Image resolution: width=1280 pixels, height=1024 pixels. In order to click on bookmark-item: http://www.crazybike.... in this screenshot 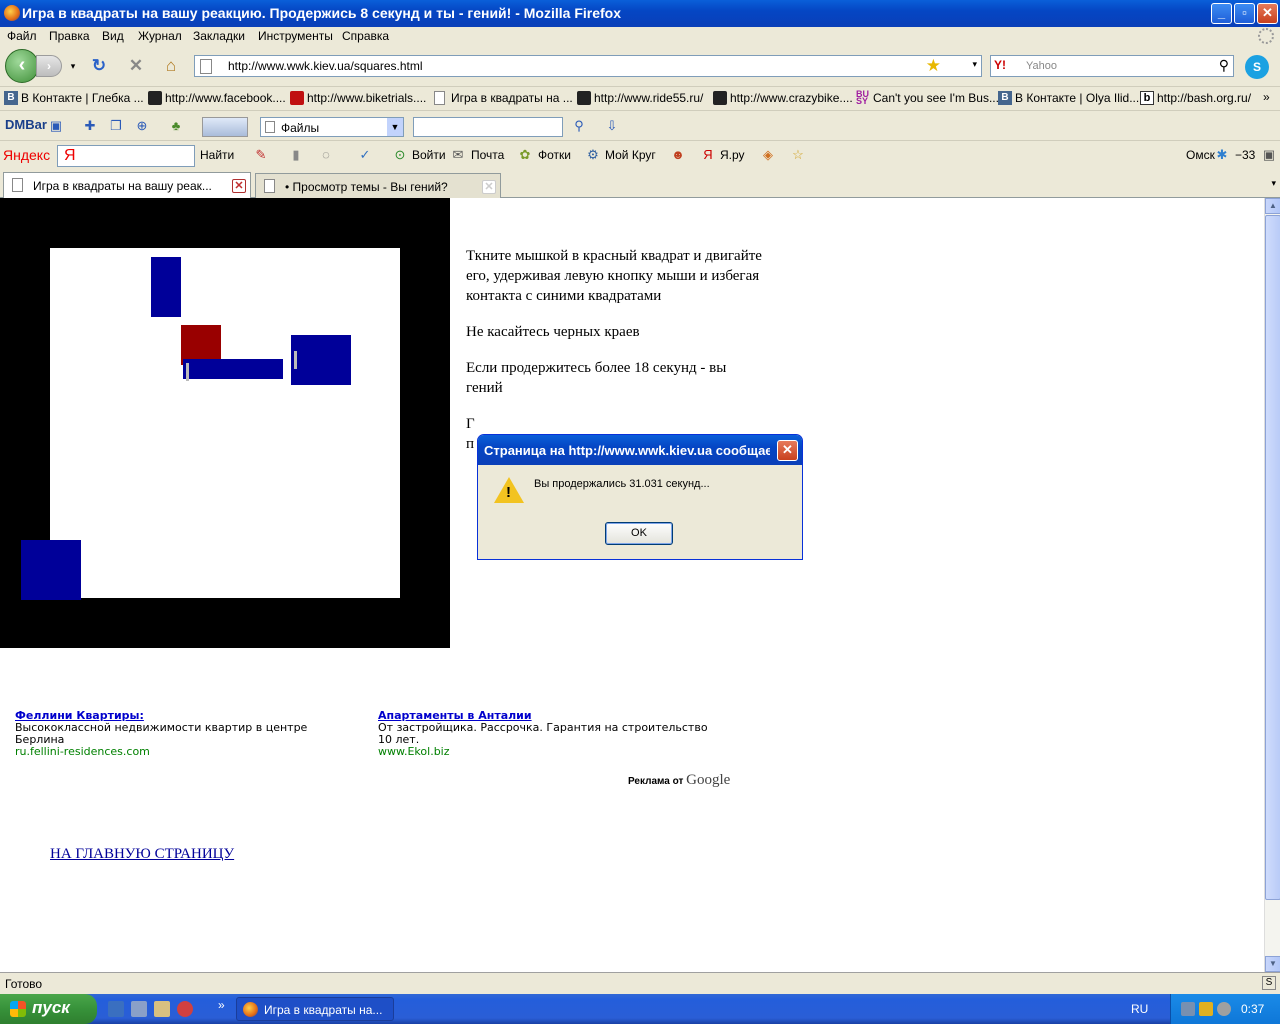, I will do `click(783, 98)`.